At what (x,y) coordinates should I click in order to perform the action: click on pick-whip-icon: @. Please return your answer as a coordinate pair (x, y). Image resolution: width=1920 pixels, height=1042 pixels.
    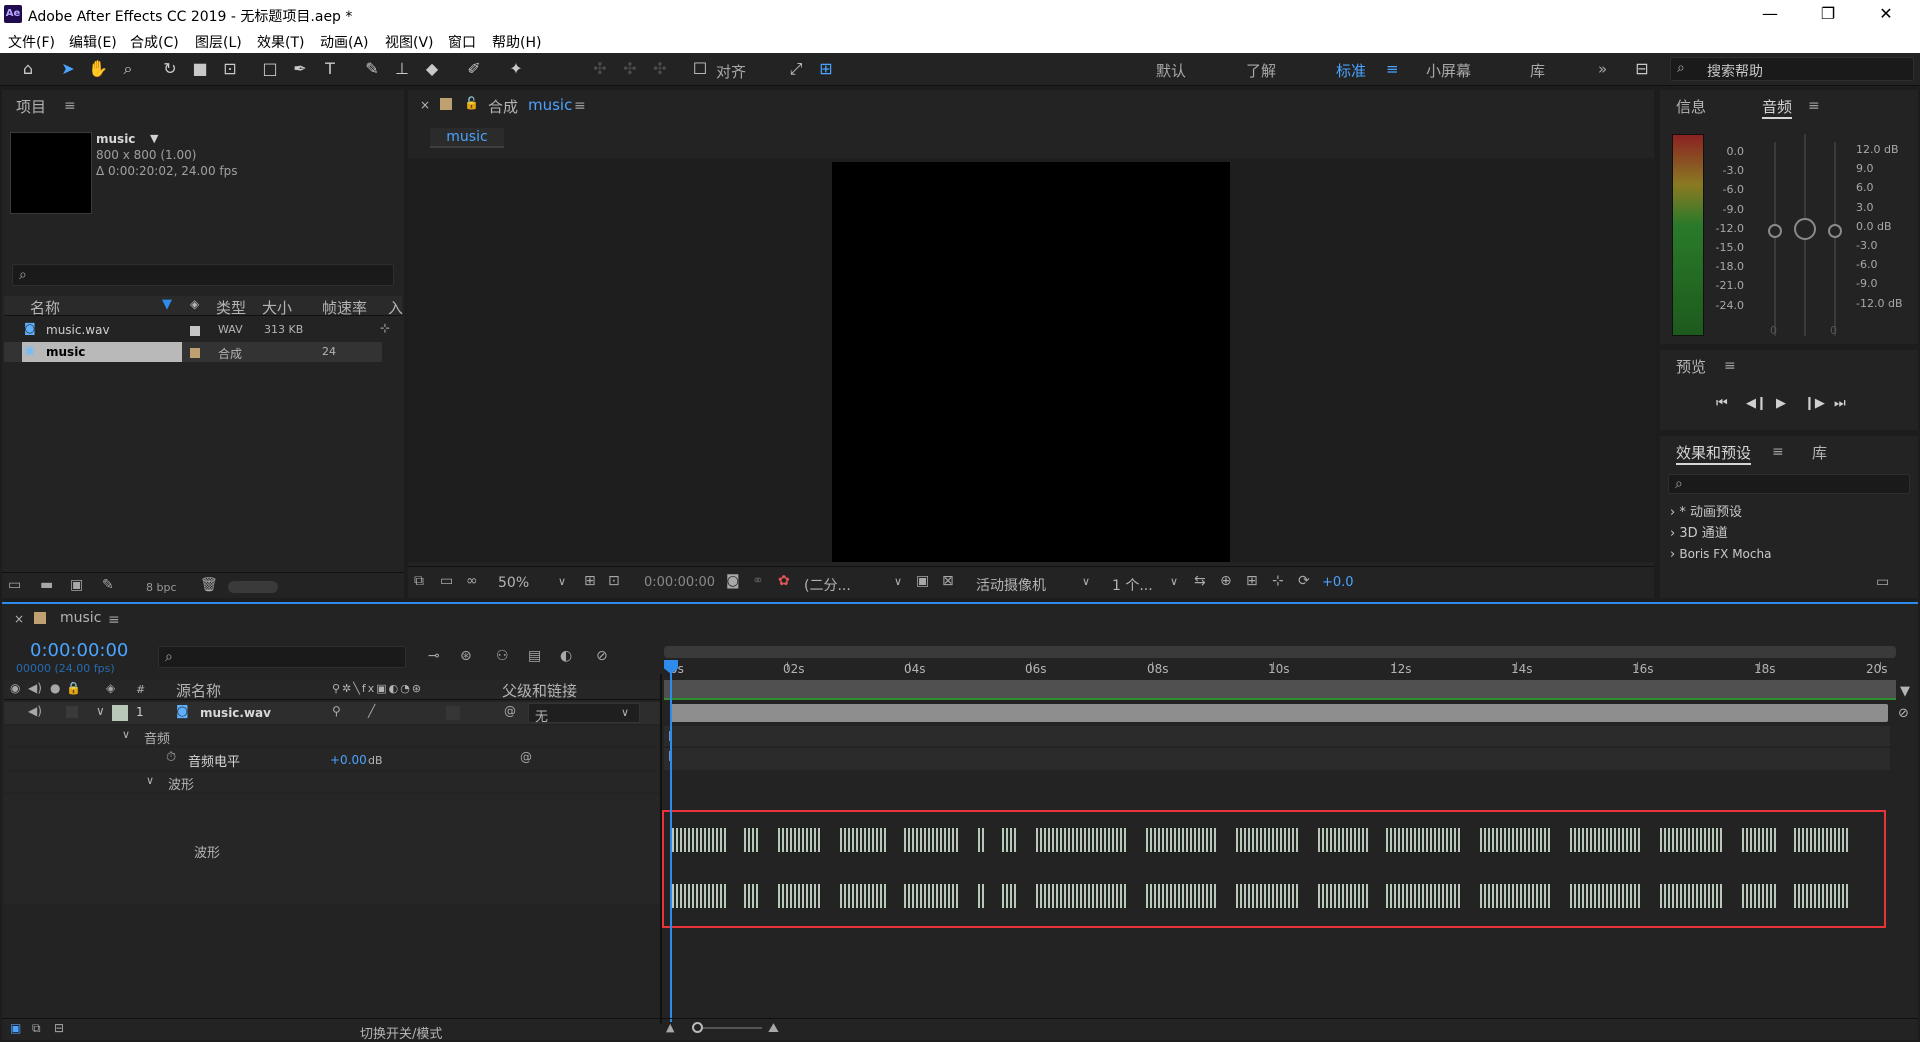
    Looking at the image, I should click on (510, 711).